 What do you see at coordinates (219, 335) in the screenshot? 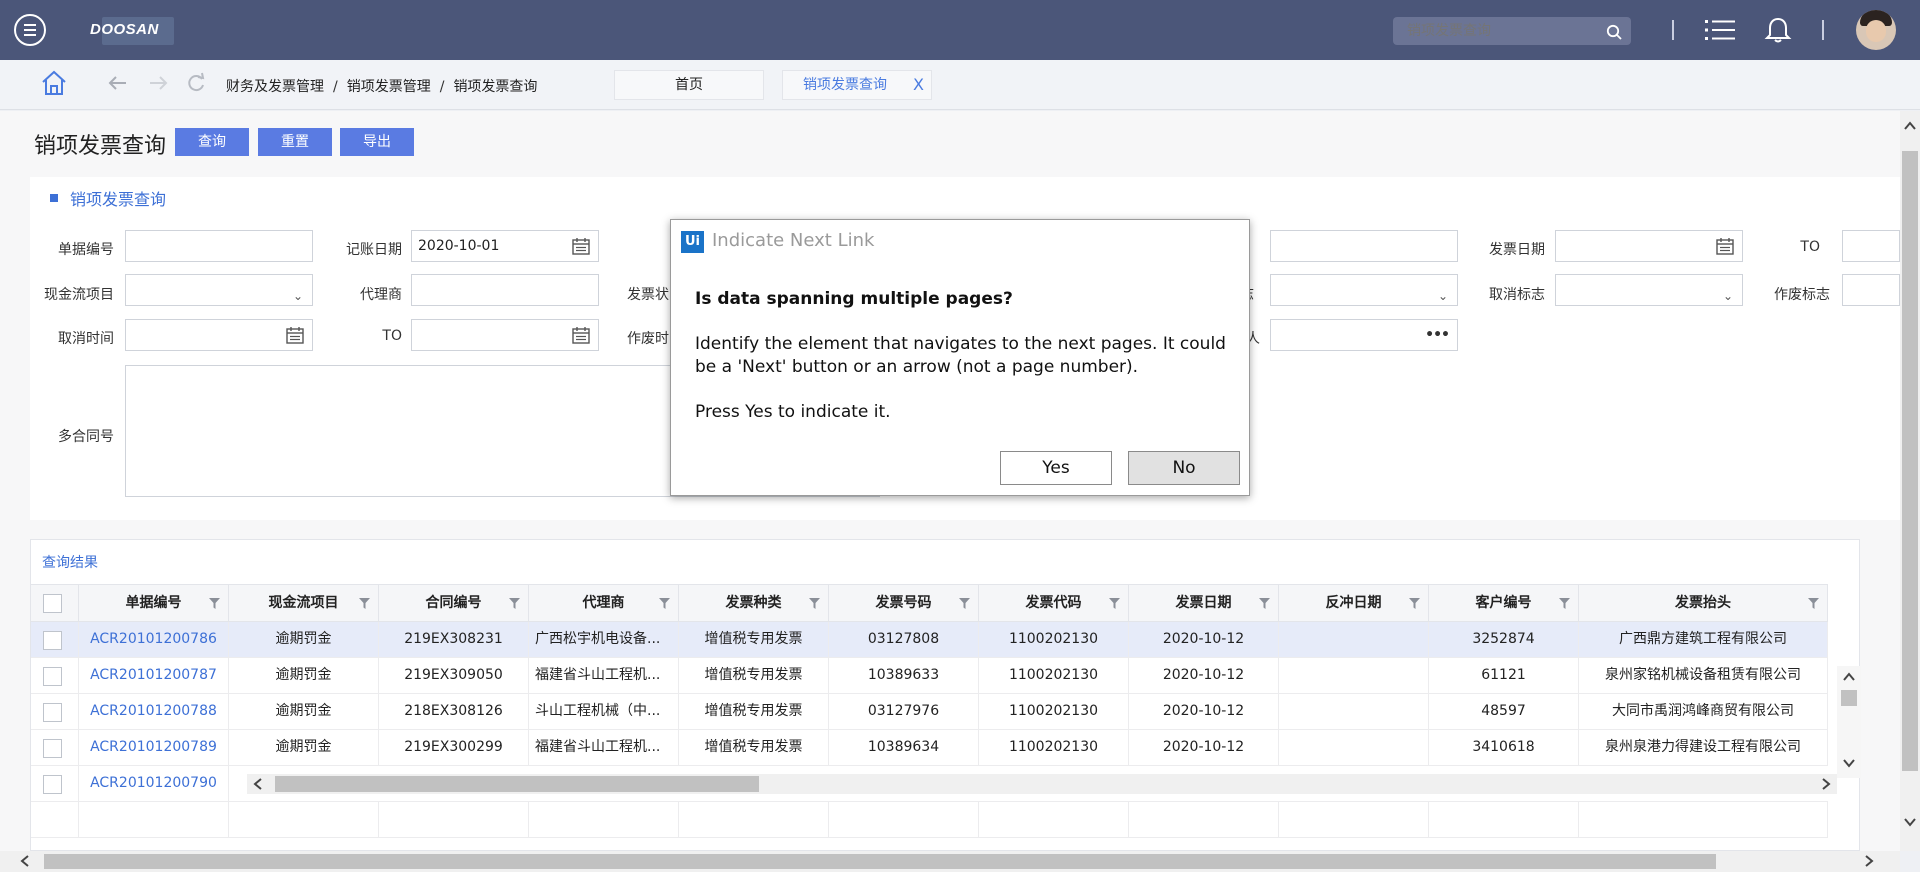
I see `cancel-time-field` at bounding box center [219, 335].